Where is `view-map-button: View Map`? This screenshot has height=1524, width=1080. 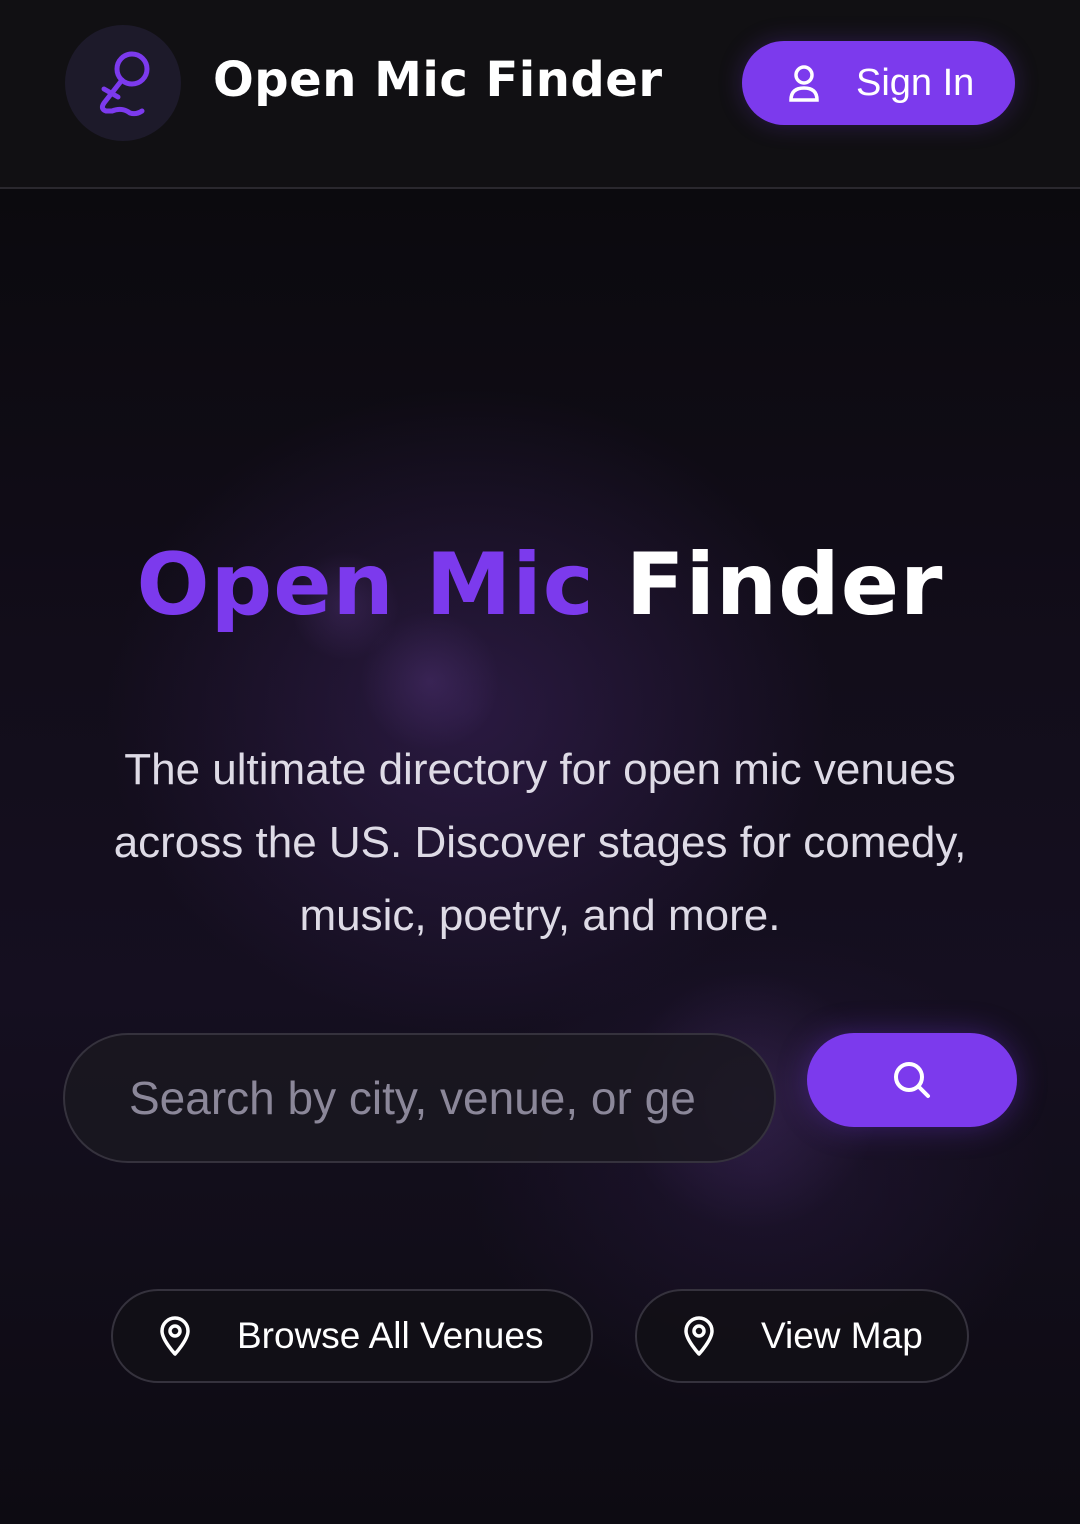
view-map-button: View Map is located at coordinates (802, 1336).